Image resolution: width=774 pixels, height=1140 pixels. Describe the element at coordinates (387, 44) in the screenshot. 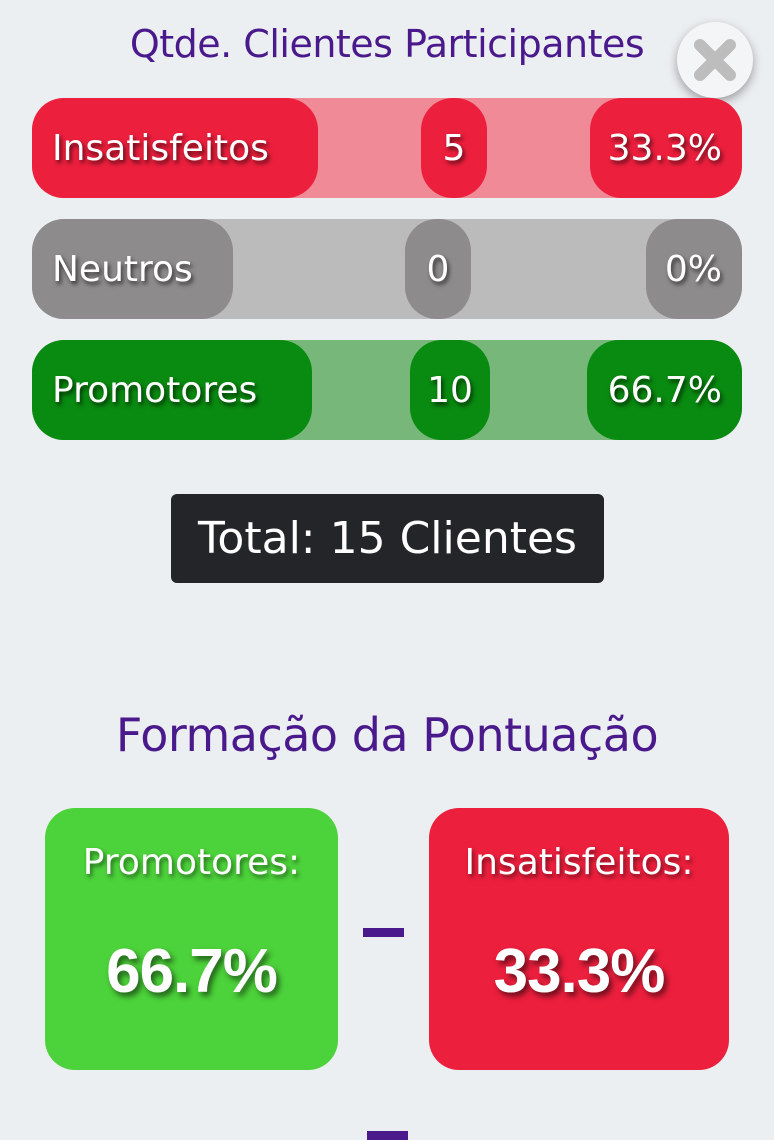

I see `participants-title: Qtde. Clientes Participantes` at that location.